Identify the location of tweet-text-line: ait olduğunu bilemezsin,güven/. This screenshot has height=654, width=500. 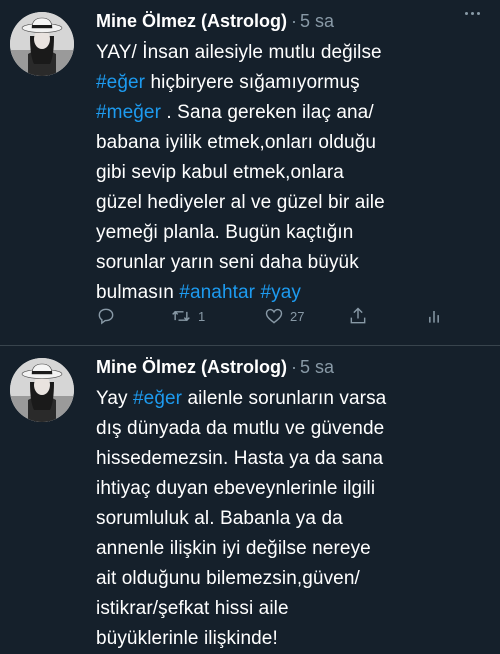
(291, 579).